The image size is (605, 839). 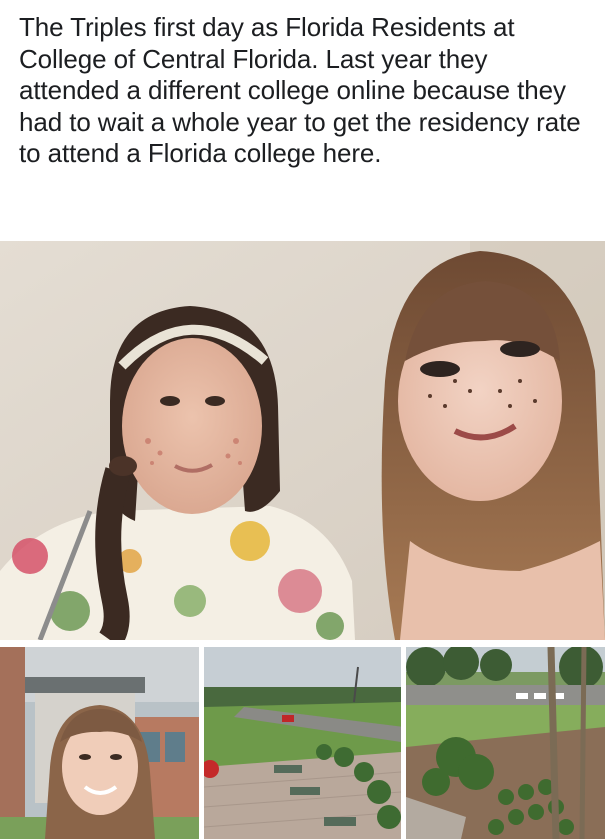 I want to click on garden-image, so click(x=505, y=743).